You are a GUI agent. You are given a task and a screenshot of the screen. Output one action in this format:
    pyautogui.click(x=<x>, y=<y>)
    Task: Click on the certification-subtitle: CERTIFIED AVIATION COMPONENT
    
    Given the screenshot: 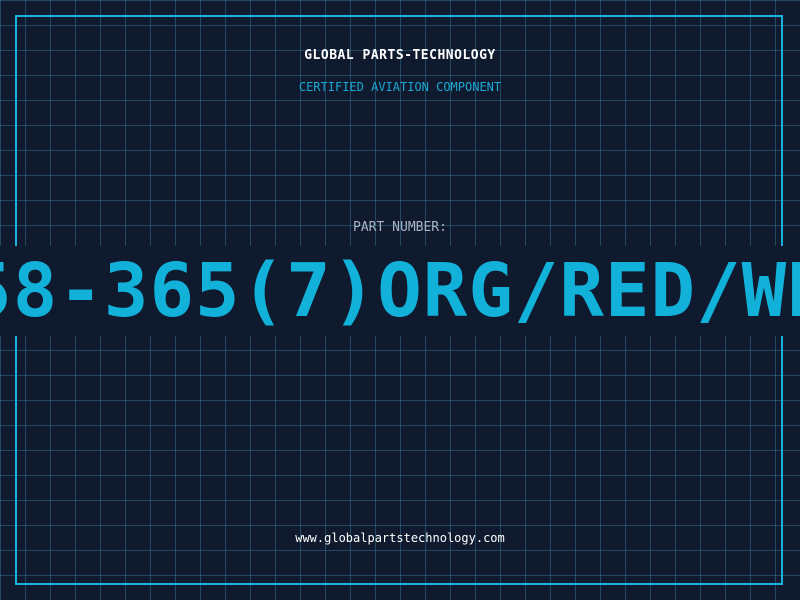 What is the action you would take?
    pyautogui.click(x=400, y=87)
    